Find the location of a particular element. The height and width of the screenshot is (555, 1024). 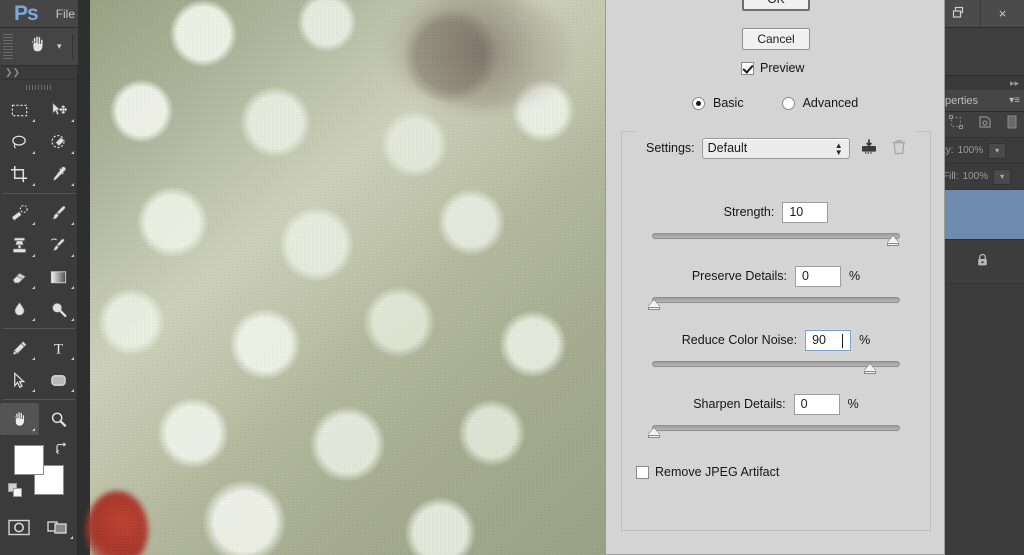

tool-hand is located at coordinates (19, 419).